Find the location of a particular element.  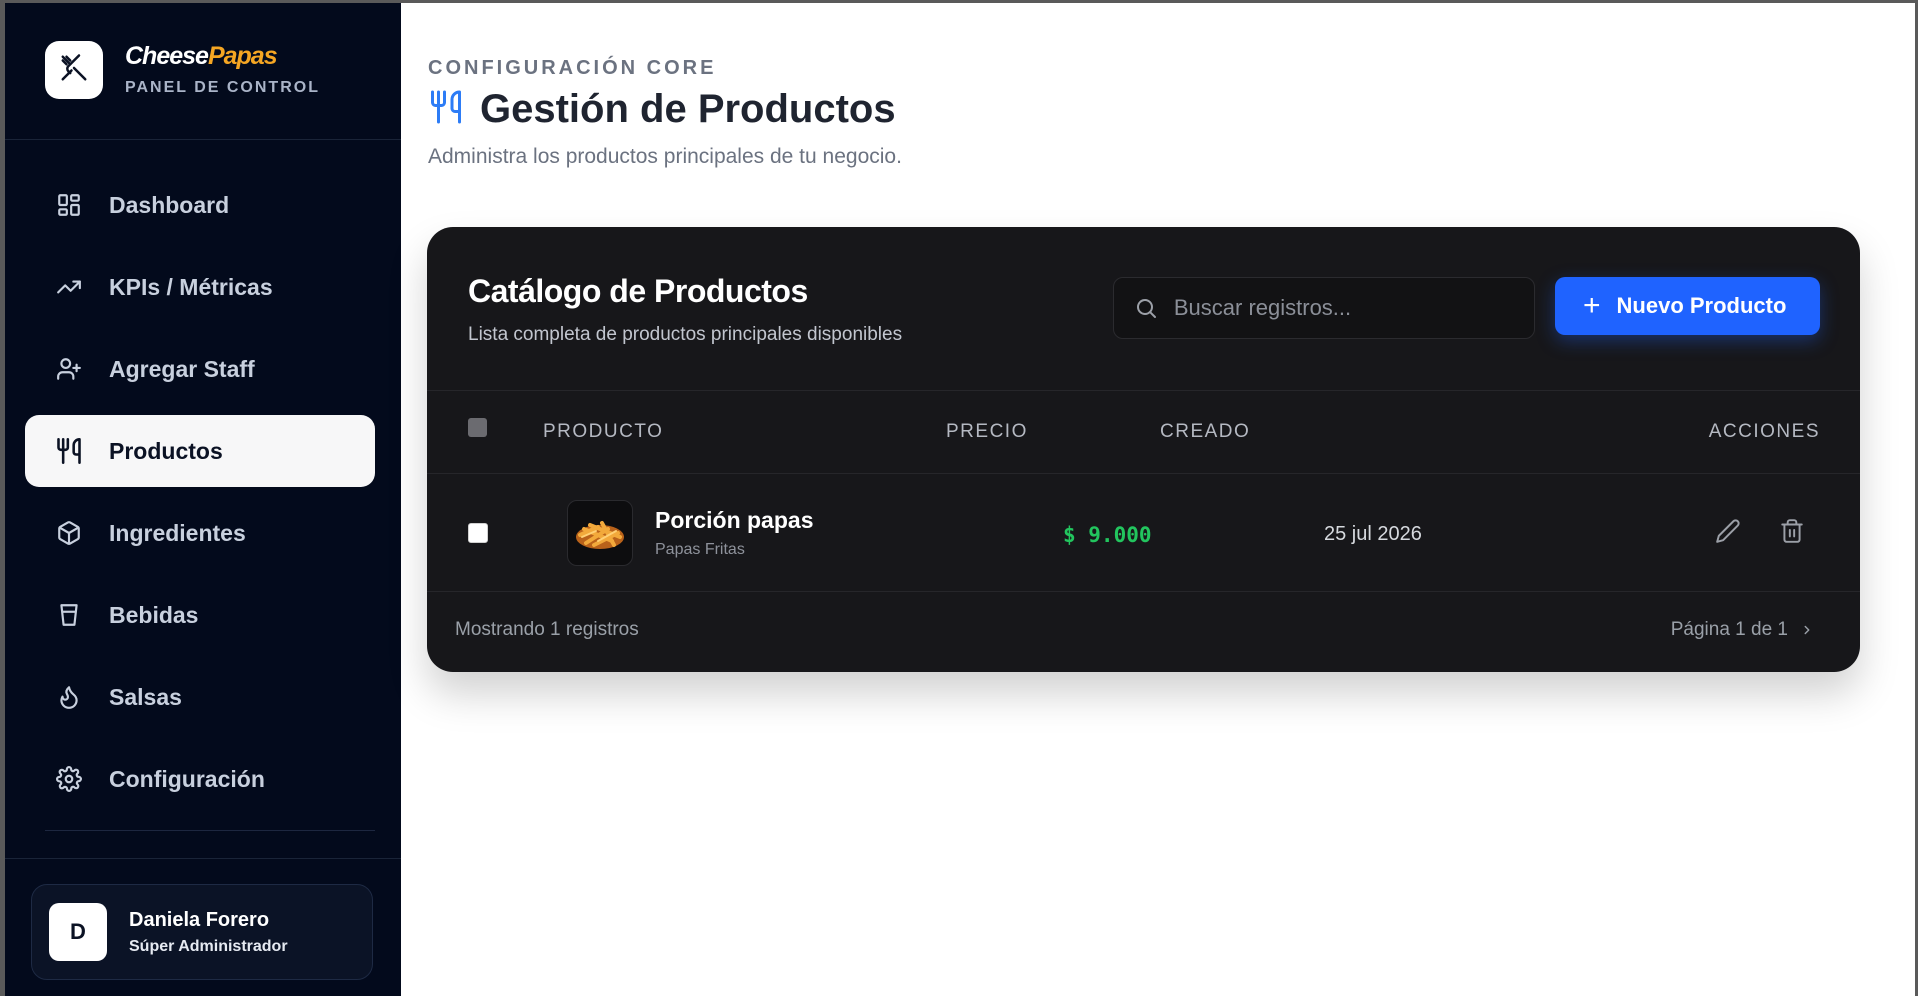

sidebar-item-label: Dashboard is located at coordinates (169, 204).